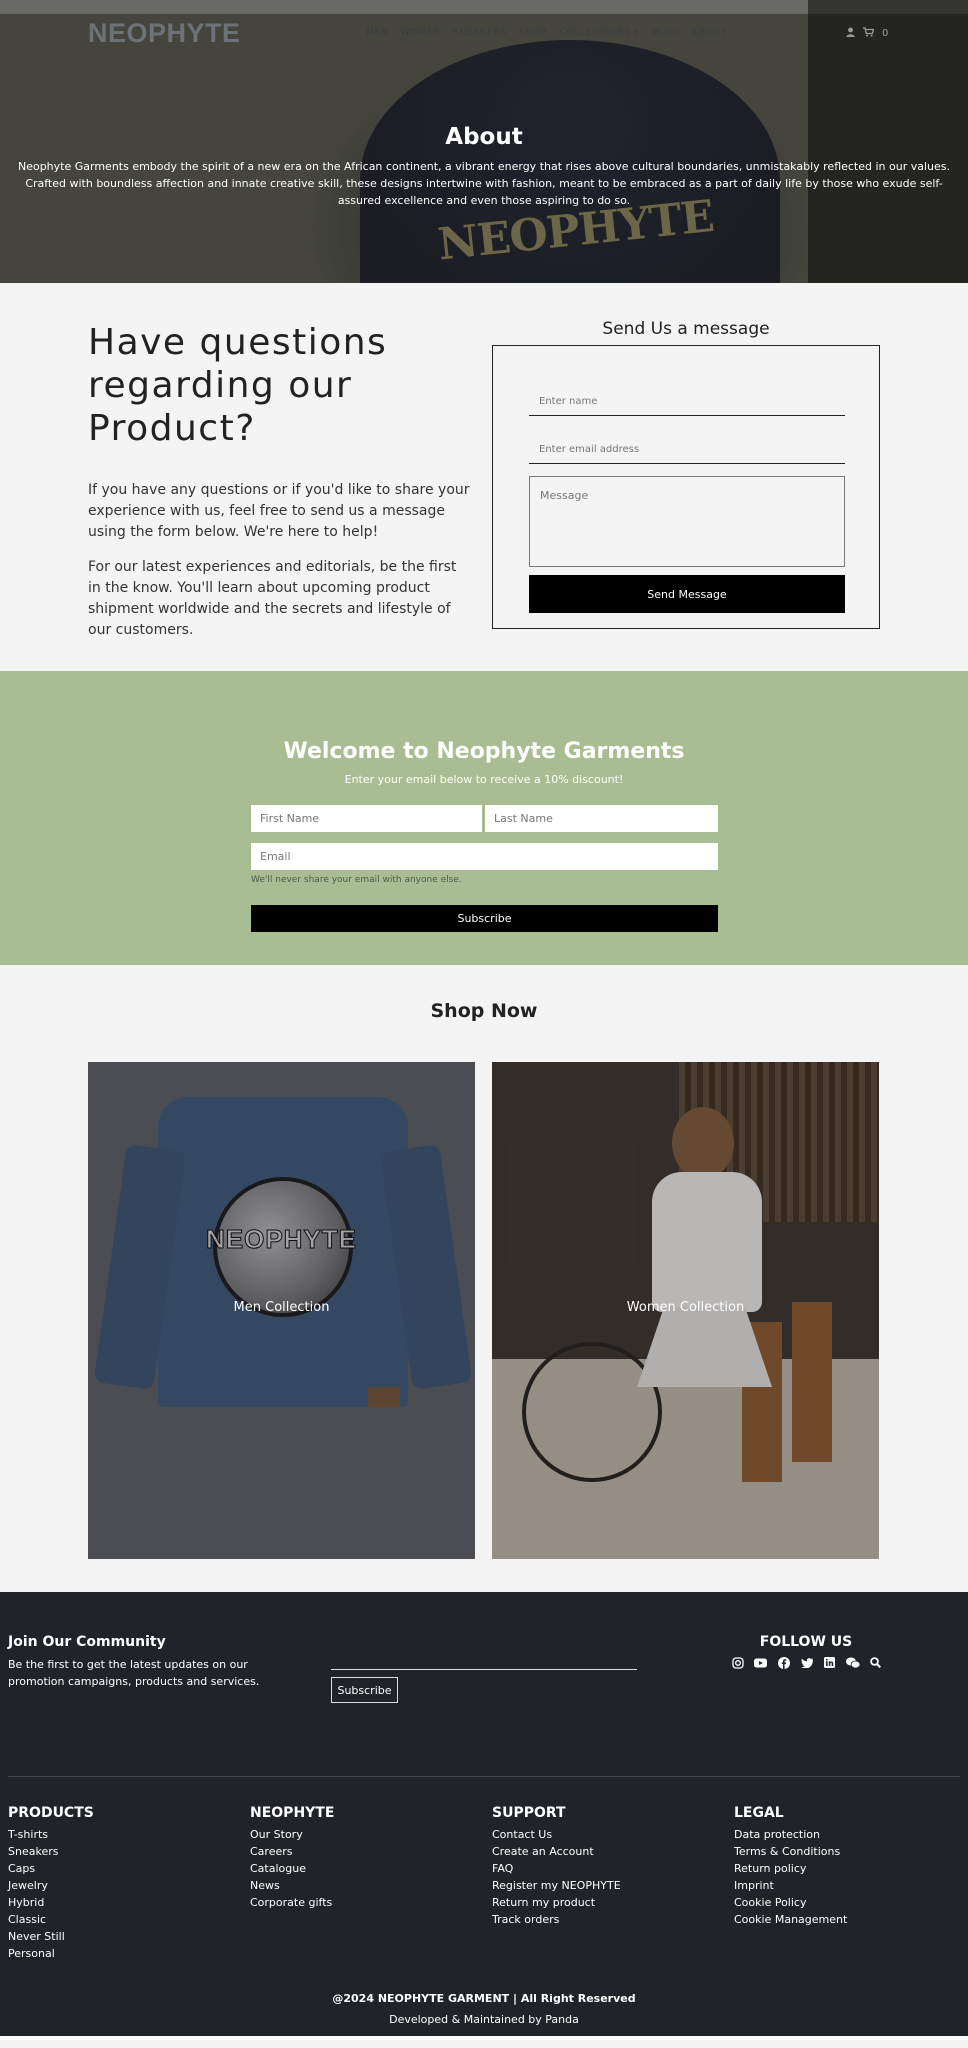  What do you see at coordinates (687, 450) in the screenshot?
I see `email-input` at bounding box center [687, 450].